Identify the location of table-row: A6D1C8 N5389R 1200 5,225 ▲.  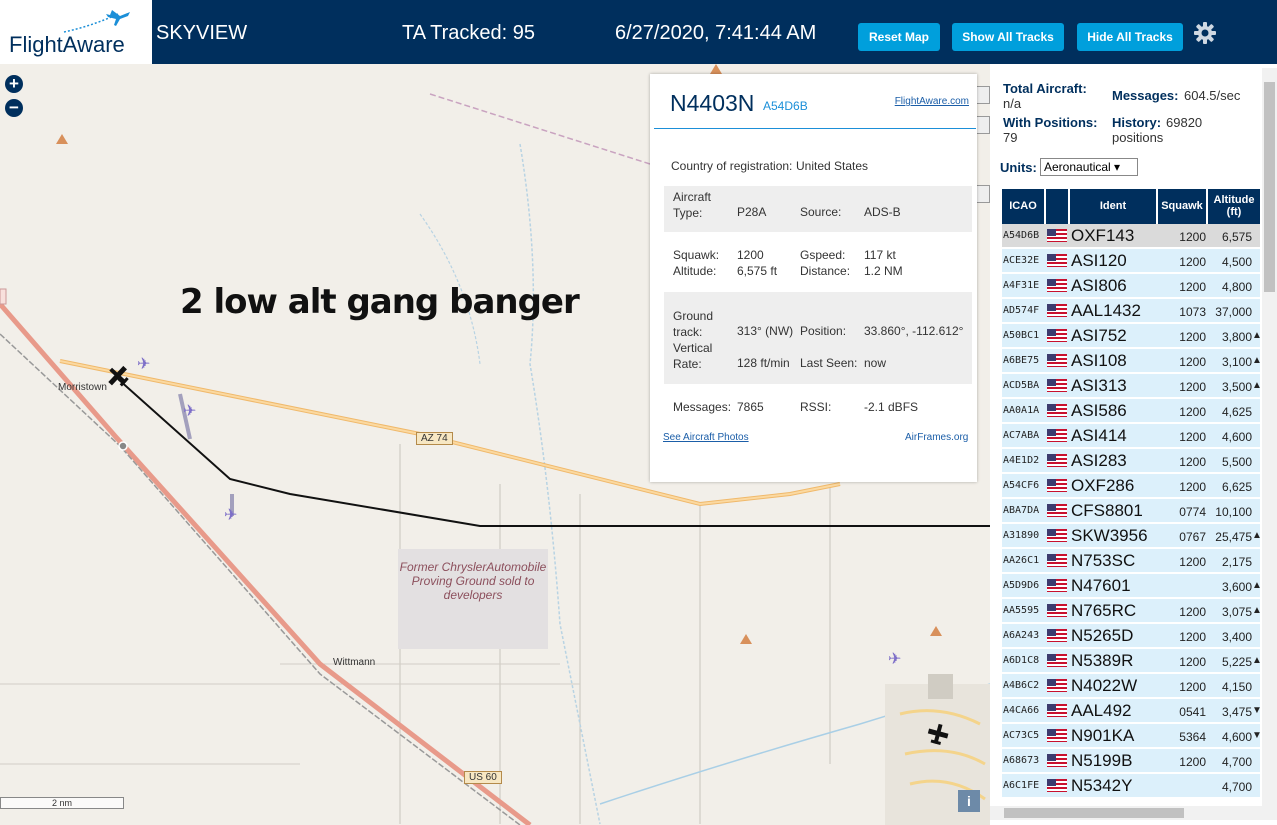
(1132, 661).